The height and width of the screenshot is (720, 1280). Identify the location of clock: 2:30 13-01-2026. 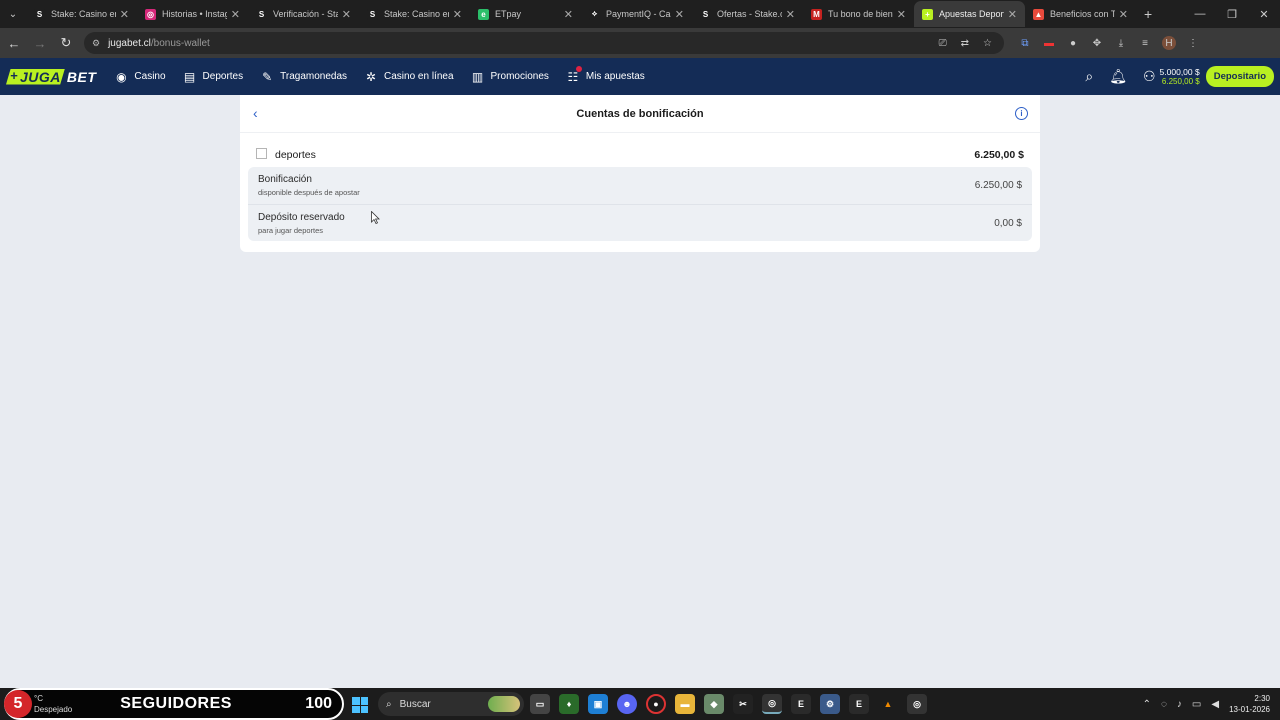
(1249, 704).